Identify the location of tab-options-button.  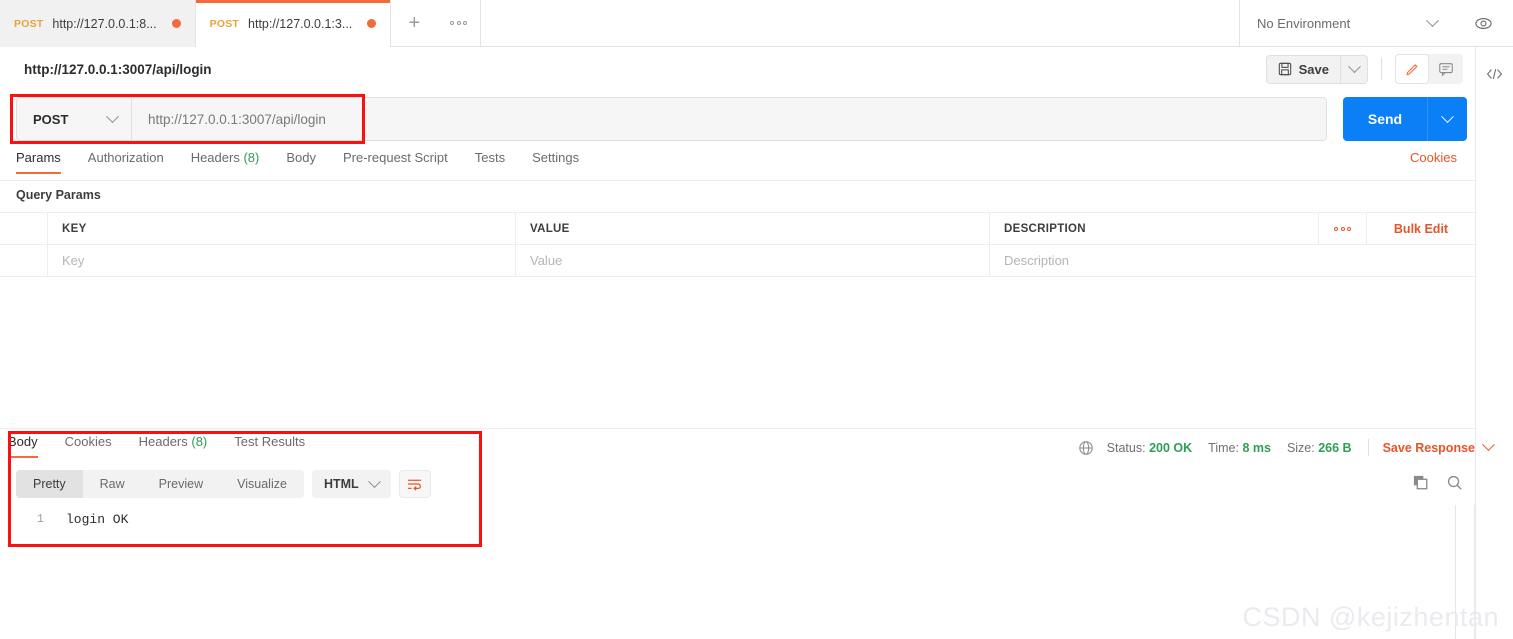
(459, 23).